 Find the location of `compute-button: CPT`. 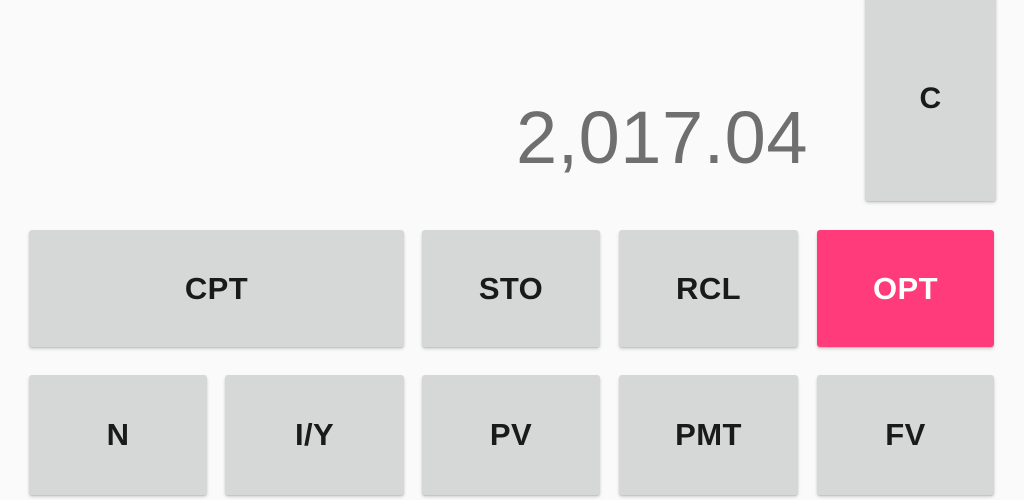

compute-button: CPT is located at coordinates (216, 288).